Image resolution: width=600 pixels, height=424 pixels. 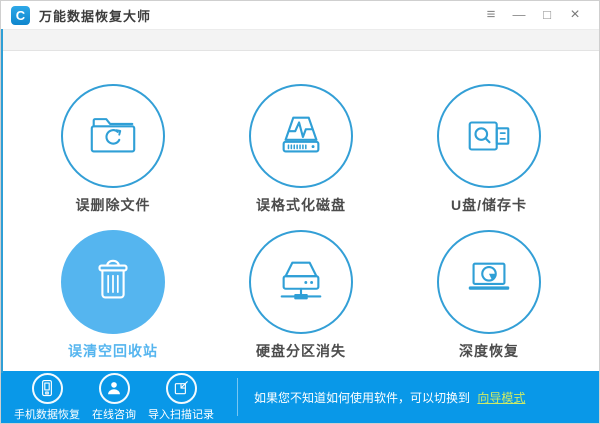 I want to click on option-lost-partition: 硬盘分区消失, so click(x=301, y=295).